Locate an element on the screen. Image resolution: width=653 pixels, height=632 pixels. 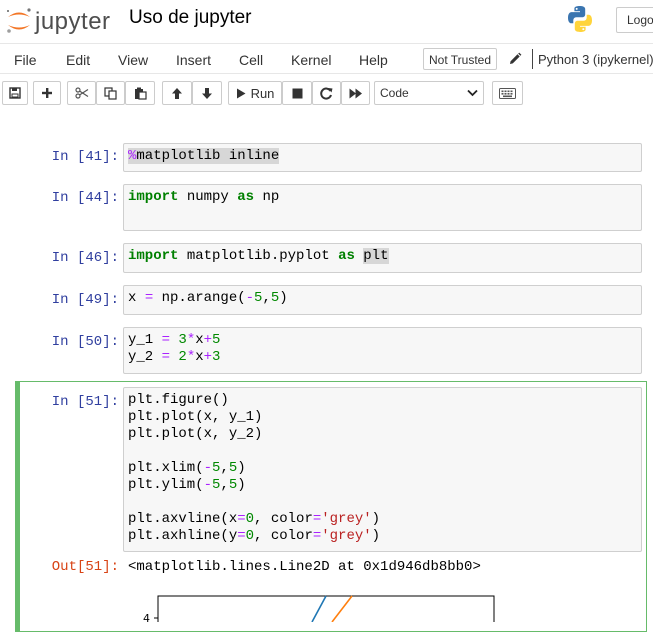
paste-icon is located at coordinates (140, 93).